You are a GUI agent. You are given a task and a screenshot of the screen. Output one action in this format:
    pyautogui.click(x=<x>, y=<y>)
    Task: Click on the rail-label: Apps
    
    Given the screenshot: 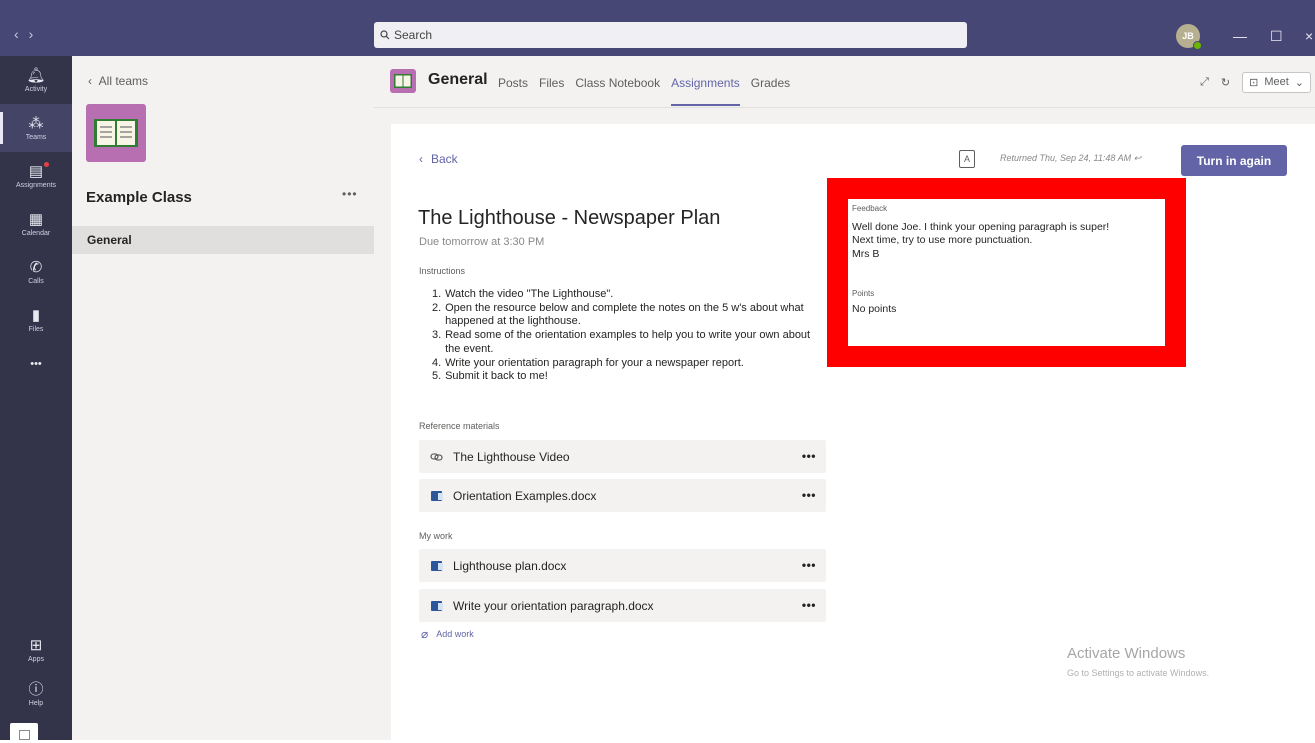 What is the action you would take?
    pyautogui.click(x=36, y=659)
    